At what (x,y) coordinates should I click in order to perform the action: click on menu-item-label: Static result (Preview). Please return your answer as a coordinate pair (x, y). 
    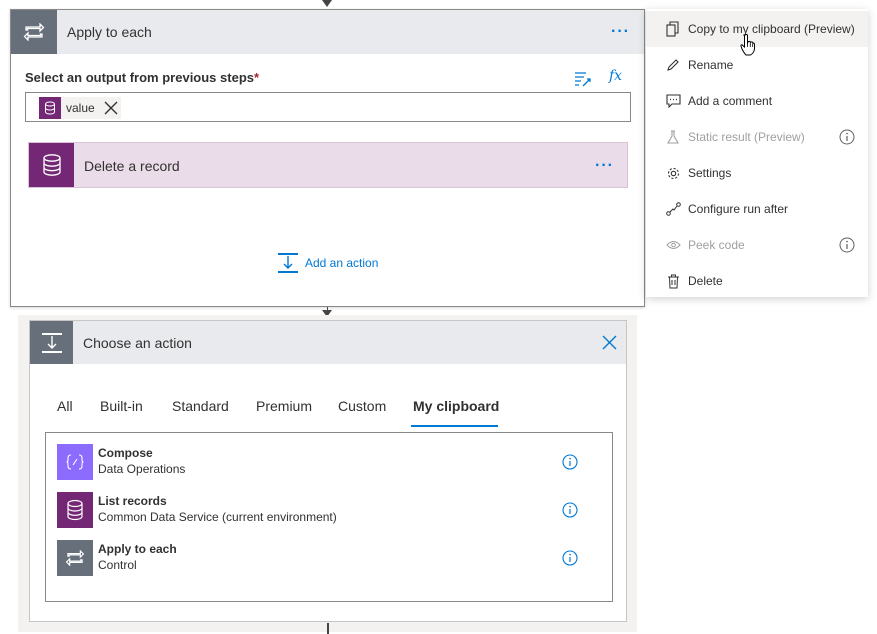
    Looking at the image, I should click on (746, 137).